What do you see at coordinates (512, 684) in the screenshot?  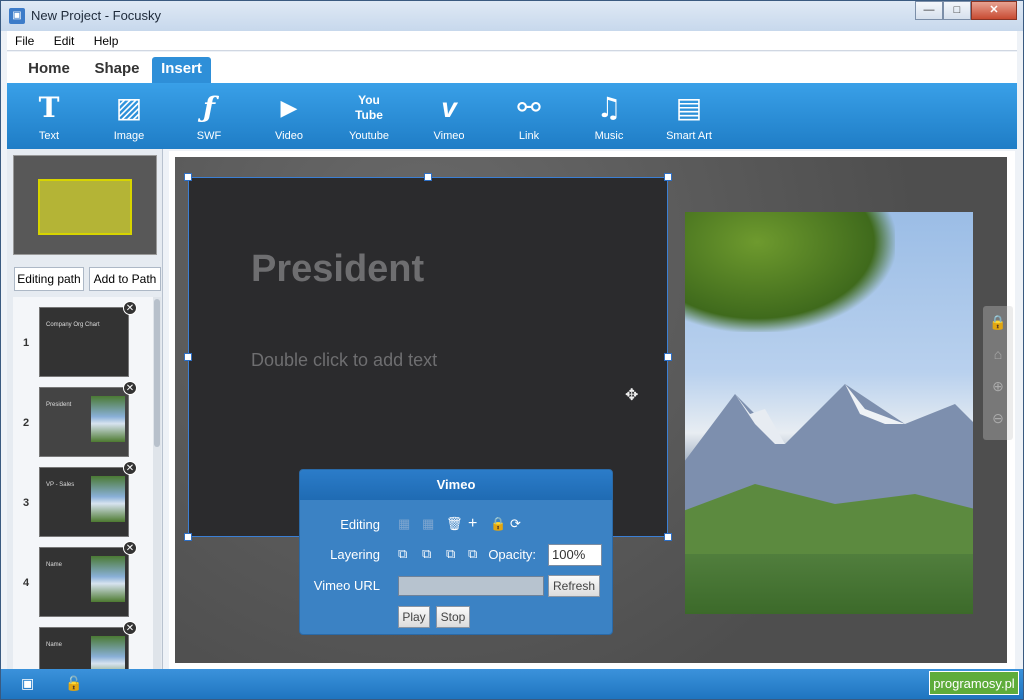 I see `status-bar: ▣ 🔓 programosy.pl` at bounding box center [512, 684].